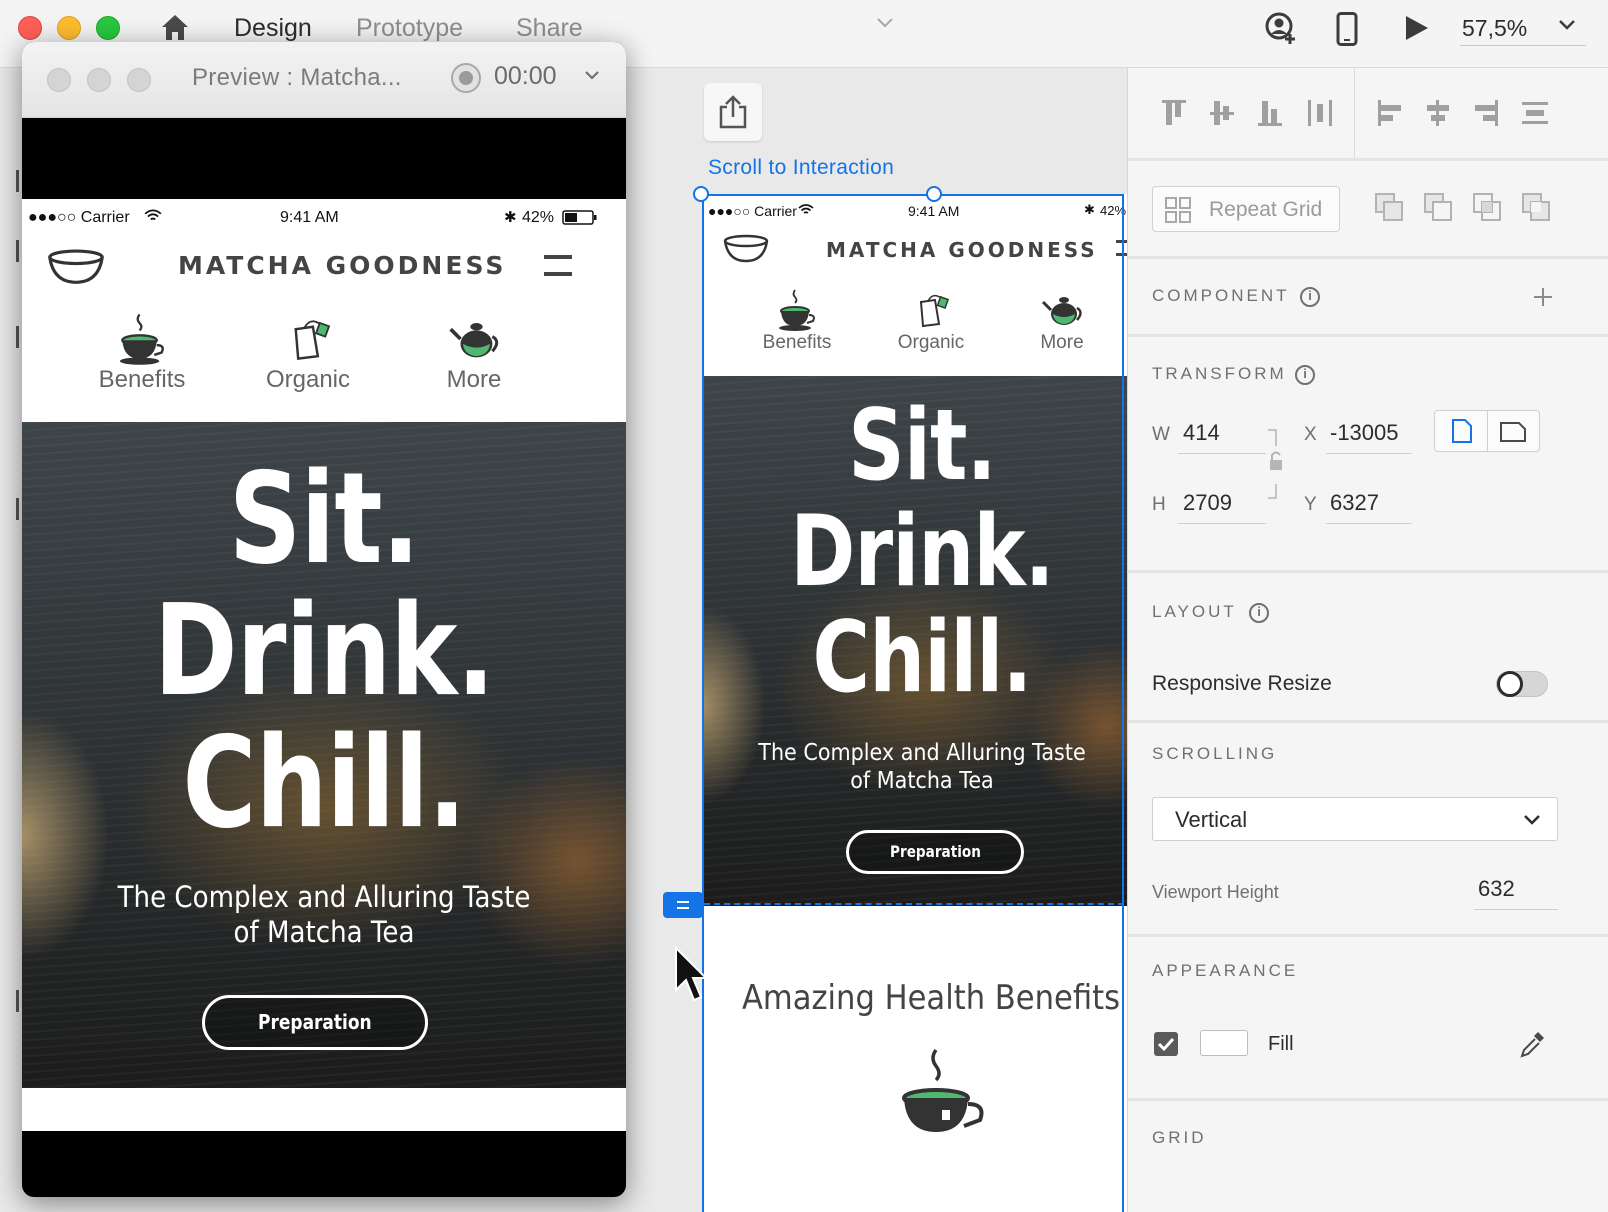 This screenshot has height=1212, width=1608. I want to click on x-field: -13005, so click(1369, 437).